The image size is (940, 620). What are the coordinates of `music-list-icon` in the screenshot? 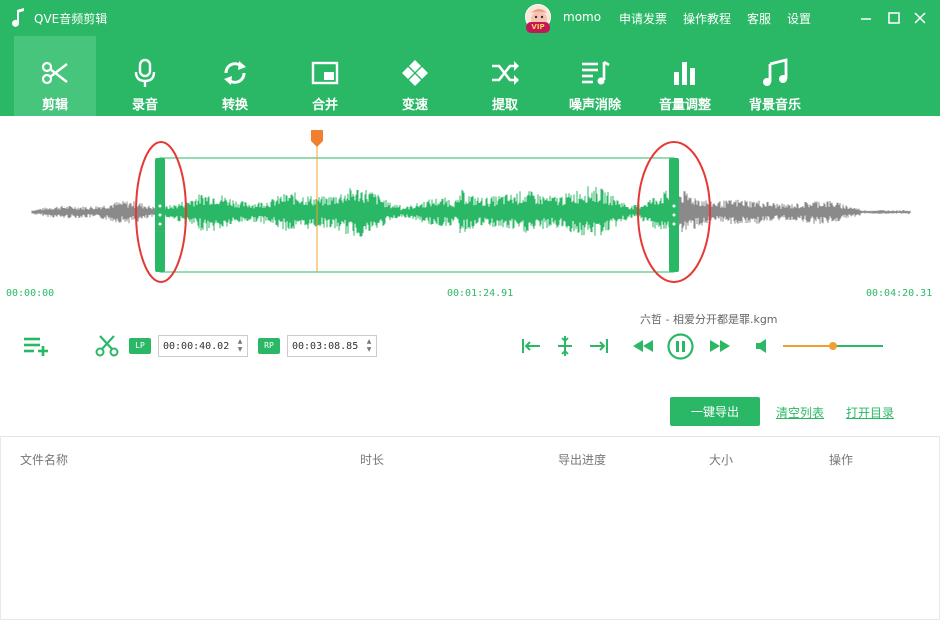 It's located at (596, 72).